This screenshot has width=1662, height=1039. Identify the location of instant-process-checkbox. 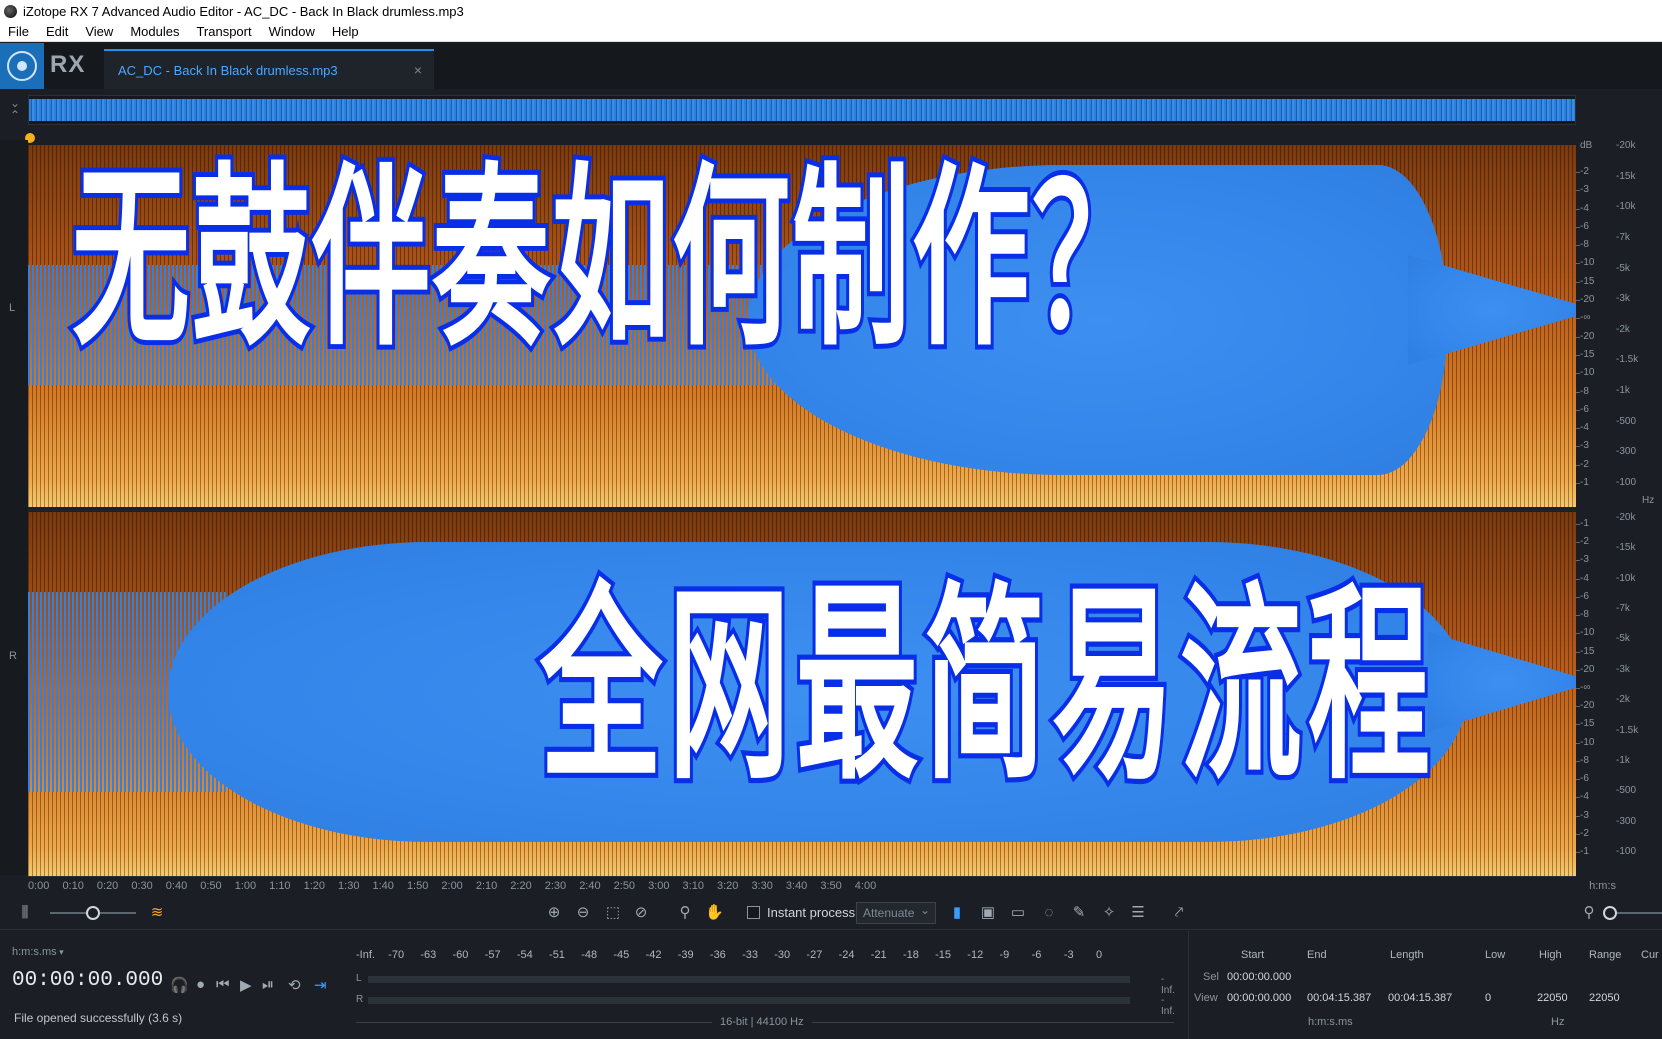
(753, 912).